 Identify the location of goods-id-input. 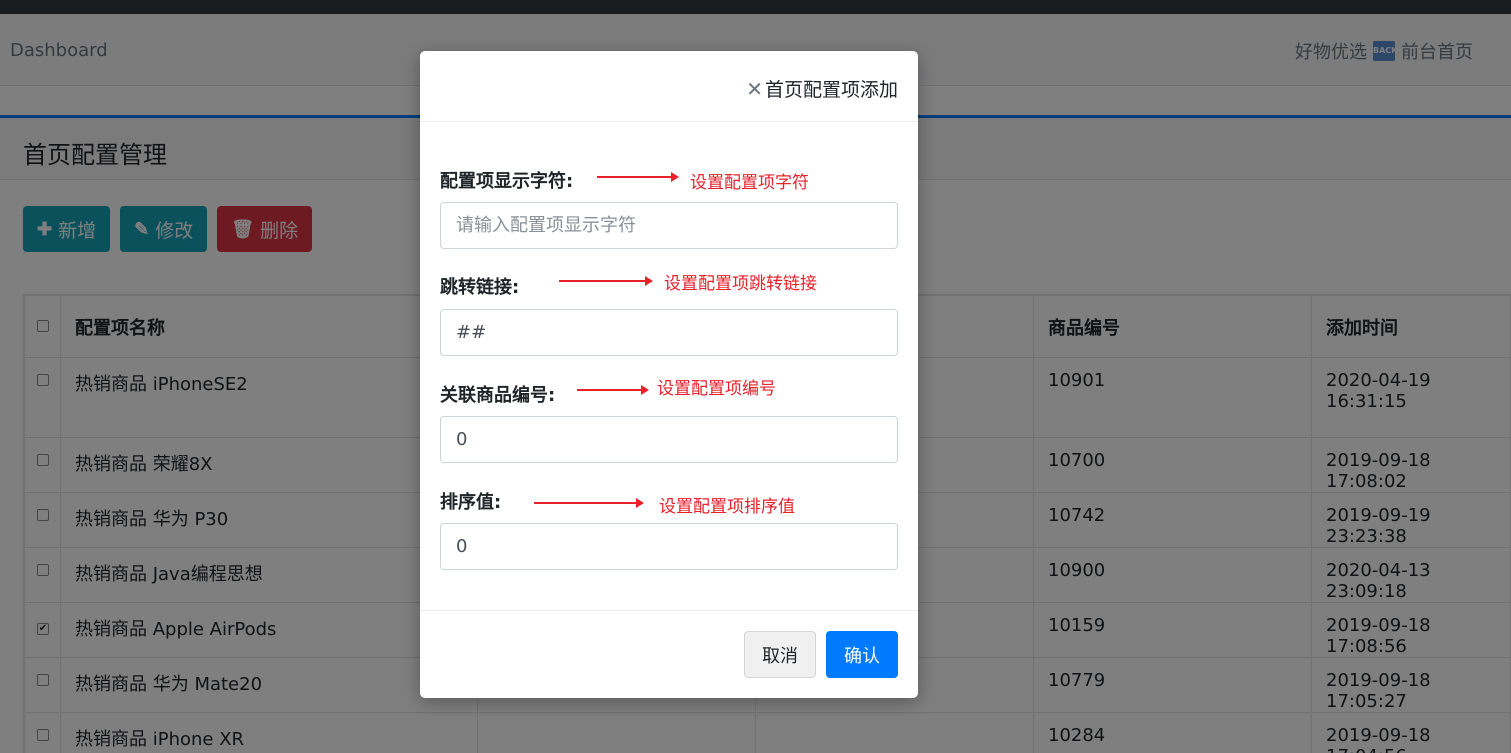
(669, 439).